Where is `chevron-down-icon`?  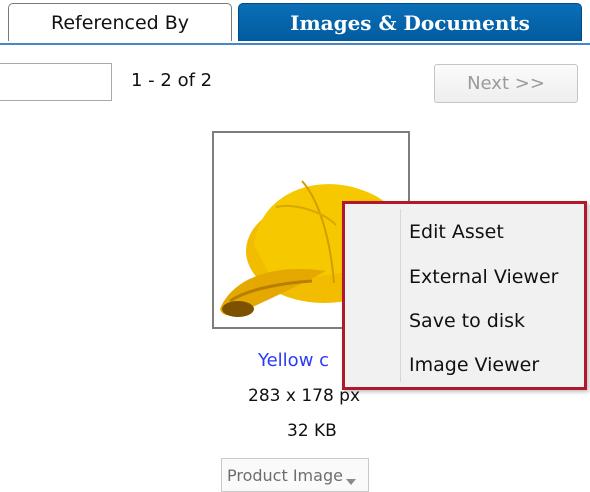 chevron-down-icon is located at coordinates (351, 480).